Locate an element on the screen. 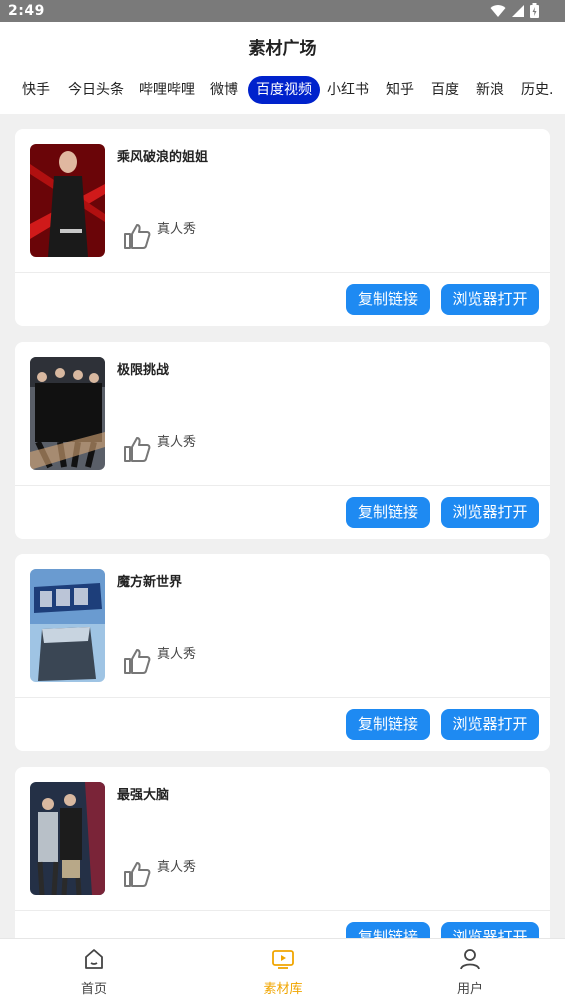  tab-baidu-video: 百度视频 is located at coordinates (284, 90).